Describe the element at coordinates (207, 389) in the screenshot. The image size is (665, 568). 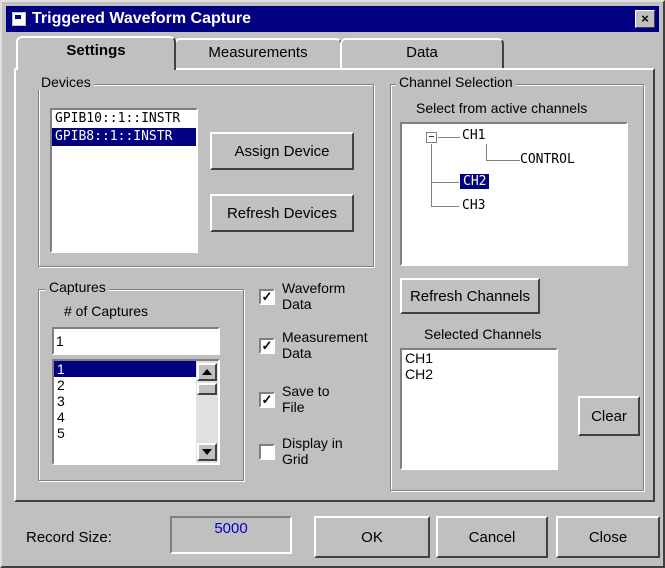
I see `scroll-thumb` at that location.